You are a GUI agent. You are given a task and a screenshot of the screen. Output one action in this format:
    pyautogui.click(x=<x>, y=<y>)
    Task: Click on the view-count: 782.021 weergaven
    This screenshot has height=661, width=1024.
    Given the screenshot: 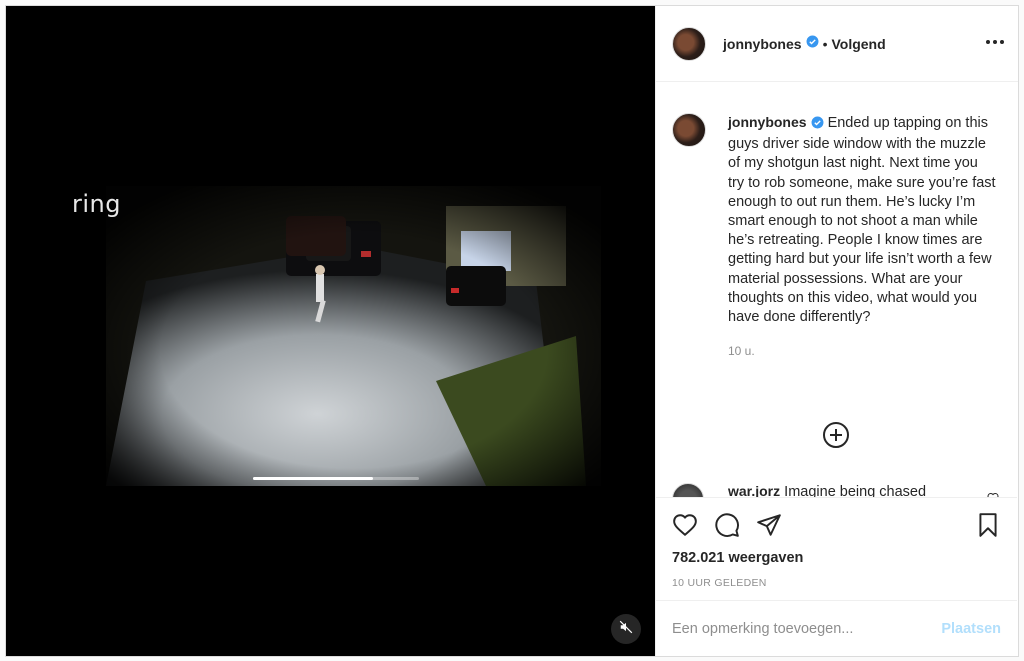 What is the action you would take?
    pyautogui.click(x=836, y=558)
    